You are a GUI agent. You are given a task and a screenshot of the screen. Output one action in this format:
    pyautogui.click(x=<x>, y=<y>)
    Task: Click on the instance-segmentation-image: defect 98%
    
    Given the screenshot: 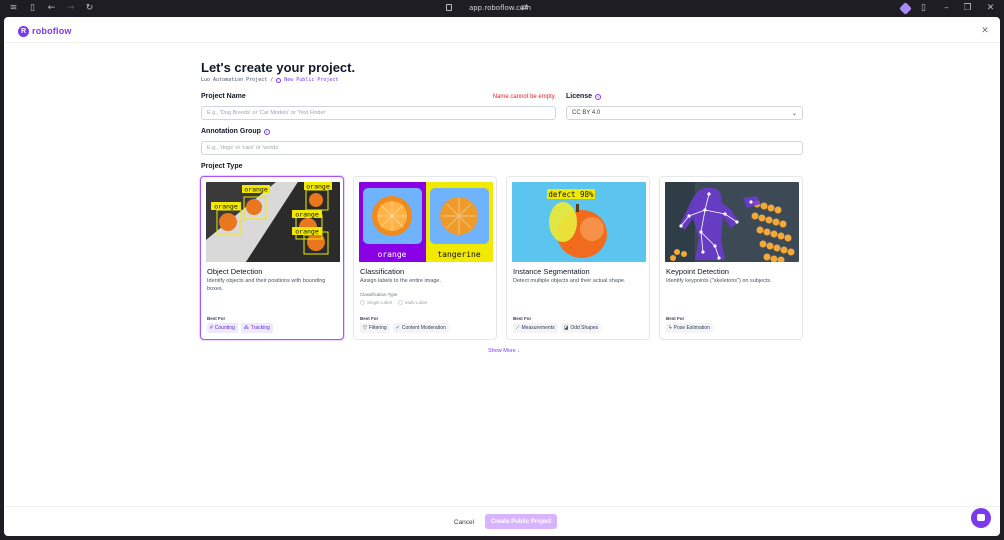 What is the action you would take?
    pyautogui.click(x=579, y=222)
    